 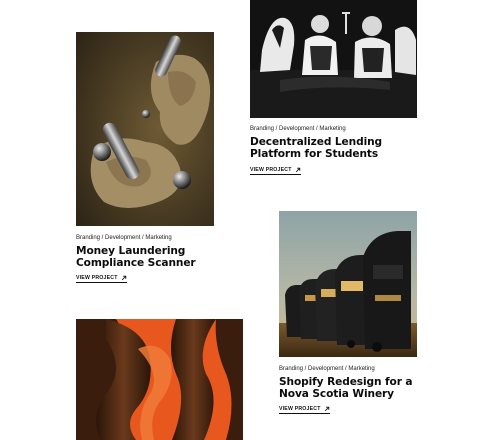 What do you see at coordinates (159, 379) in the screenshot?
I see `project-image-abstract` at bounding box center [159, 379].